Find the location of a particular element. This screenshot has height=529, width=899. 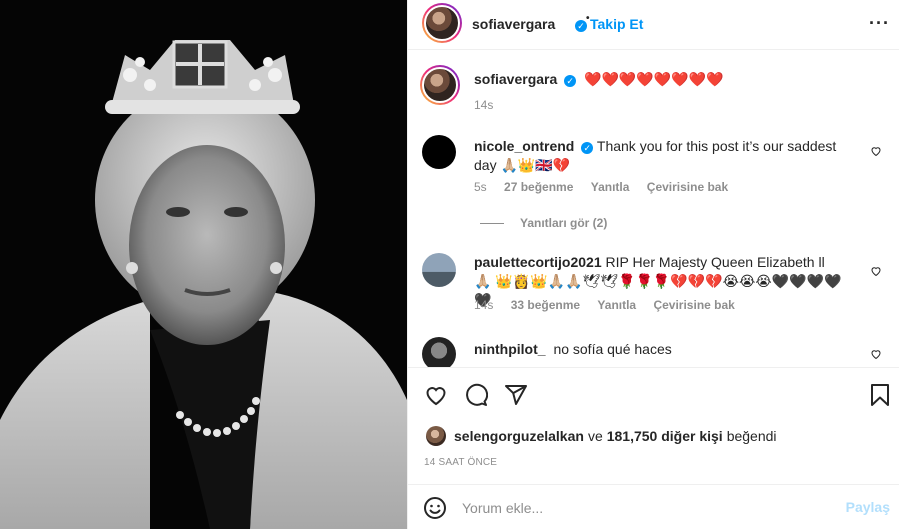

post-comment-button: Paylaş is located at coordinates (868, 507).